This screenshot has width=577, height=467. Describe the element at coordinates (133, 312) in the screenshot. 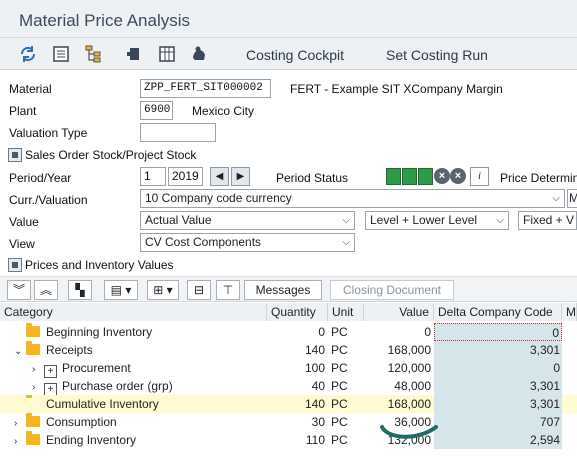

I see `column-header-category: Category` at that location.